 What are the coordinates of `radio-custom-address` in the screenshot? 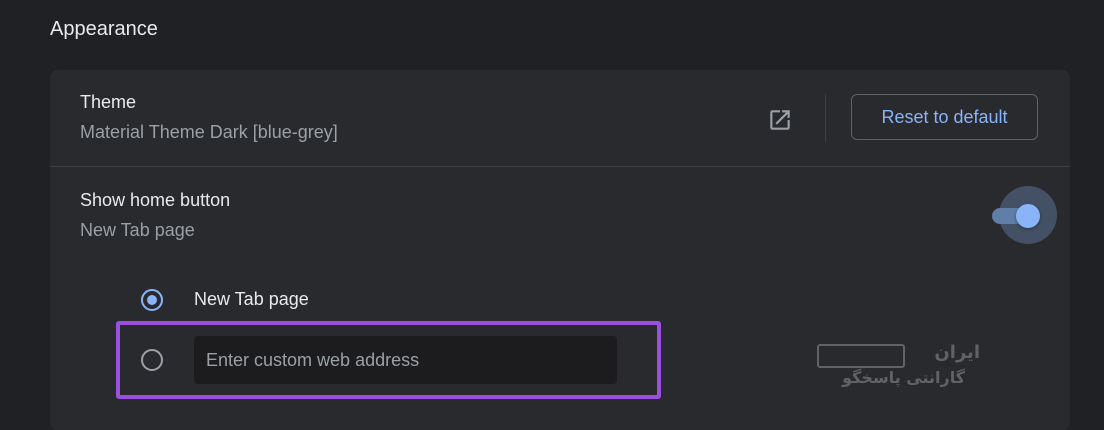 It's located at (152, 360).